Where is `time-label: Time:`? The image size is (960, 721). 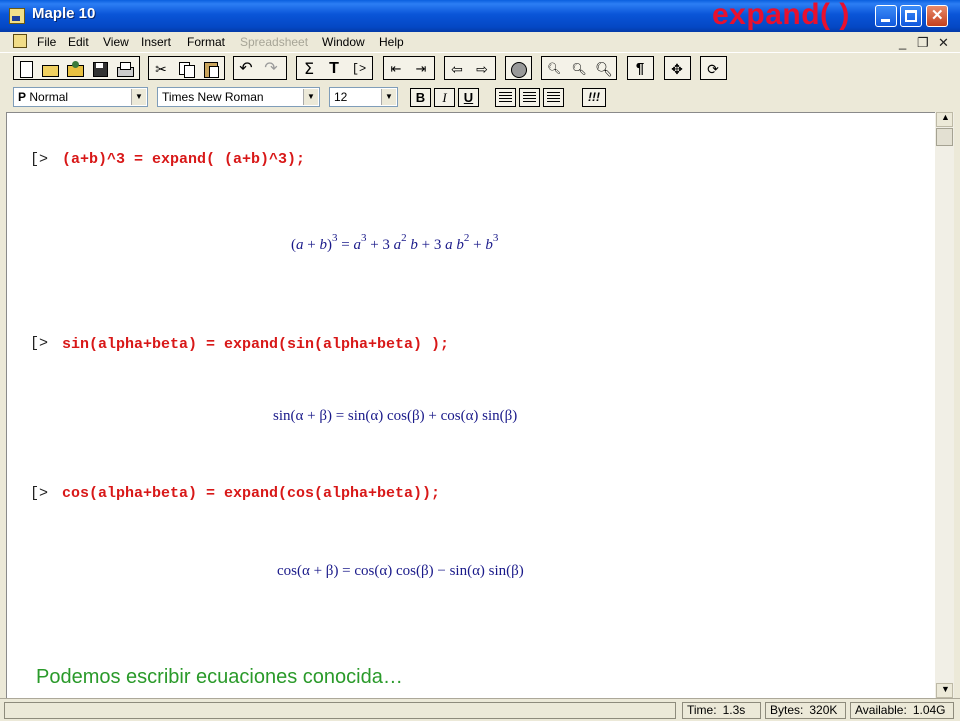
time-label: Time: is located at coordinates (702, 710).